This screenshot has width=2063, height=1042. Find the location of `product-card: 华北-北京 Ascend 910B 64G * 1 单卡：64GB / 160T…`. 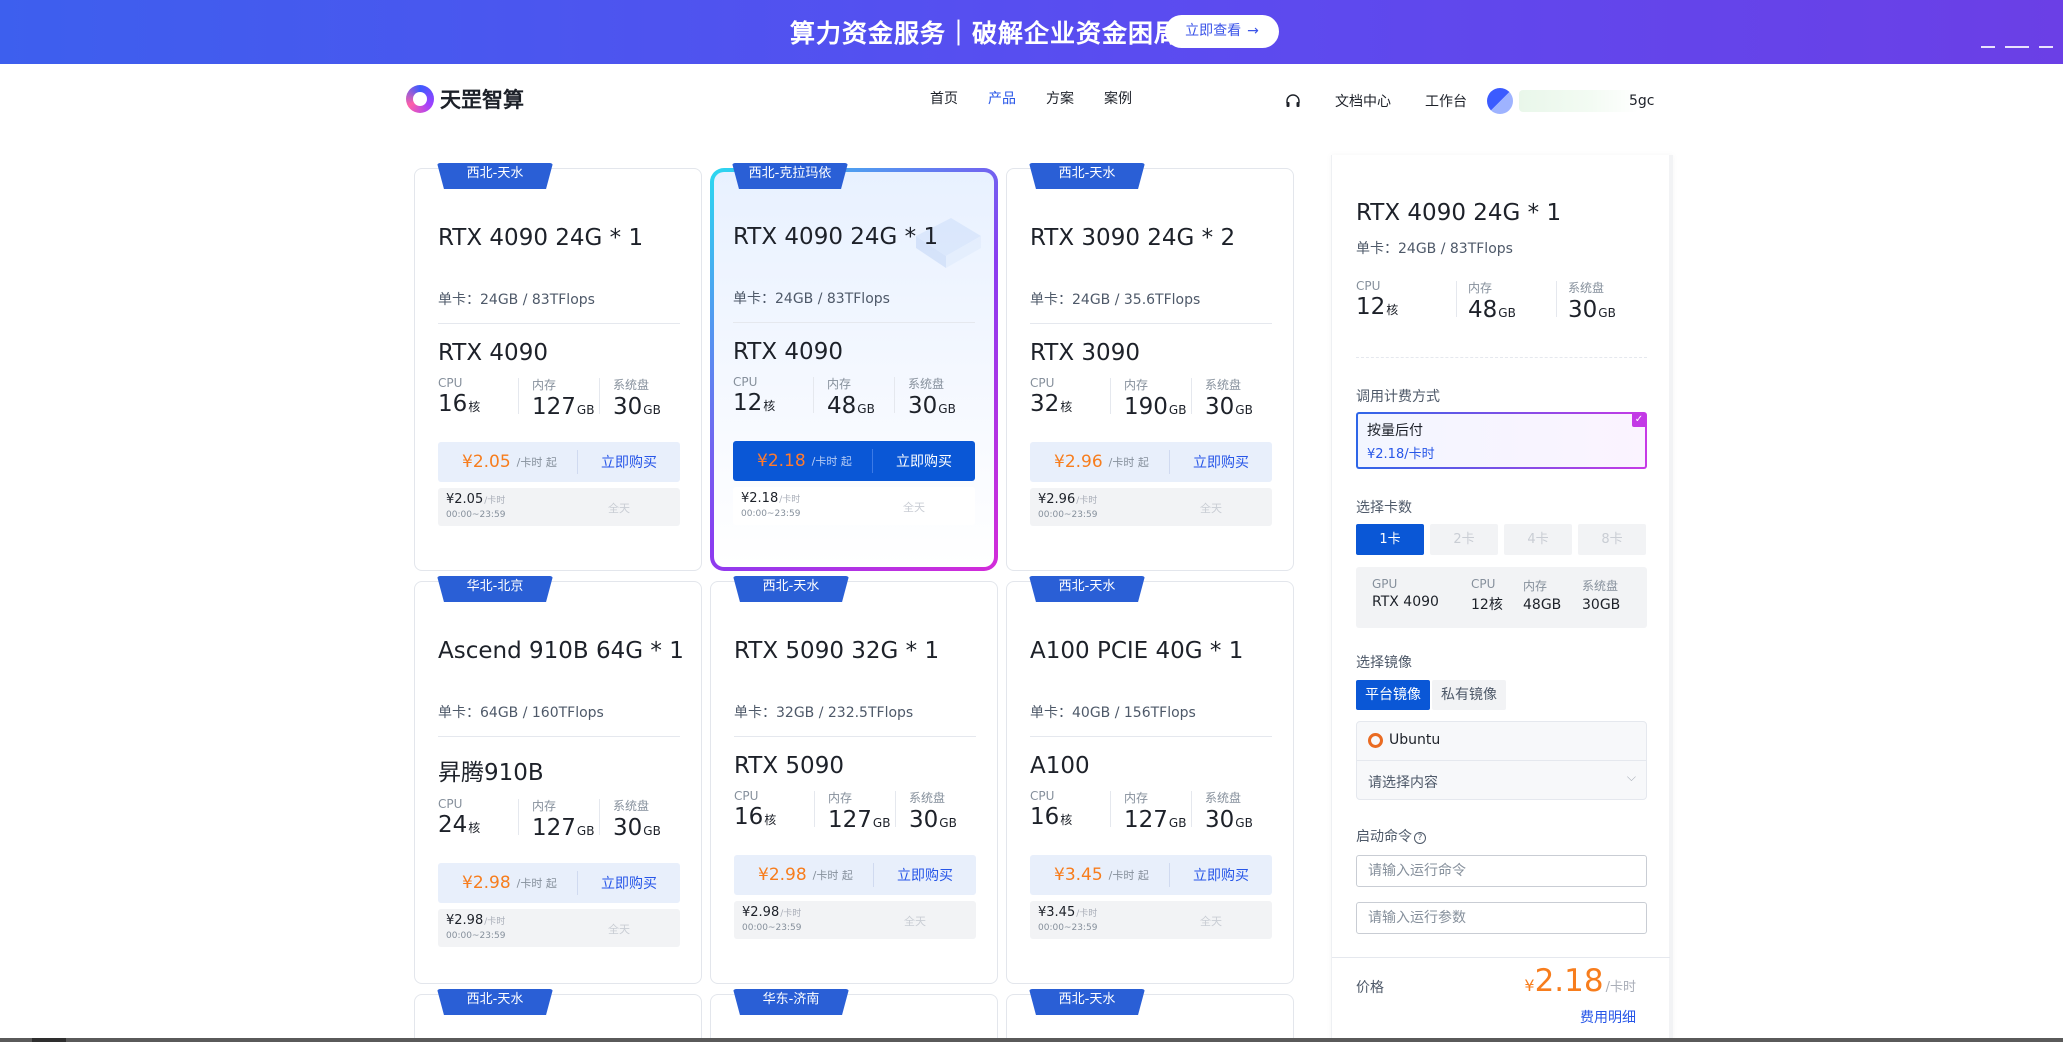

product-card: 华北-北京 Ascend 910B 64G * 1 单卡：64GB / 160T… is located at coordinates (558, 780).